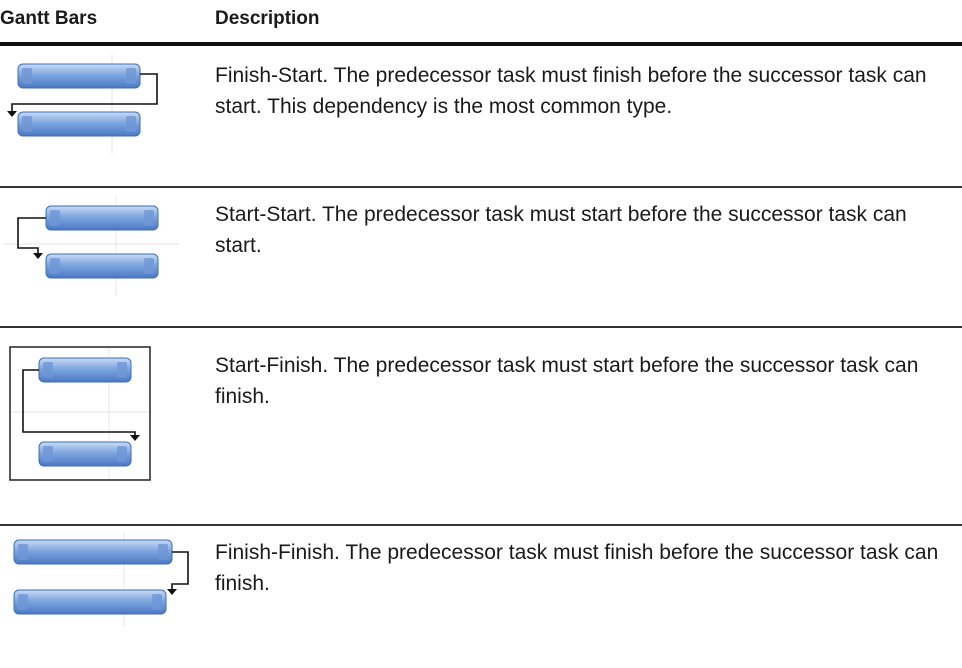 Image resolution: width=962 pixels, height=668 pixels. Describe the element at coordinates (80, 413) in the screenshot. I see `start-finish-dependency-icon` at that location.